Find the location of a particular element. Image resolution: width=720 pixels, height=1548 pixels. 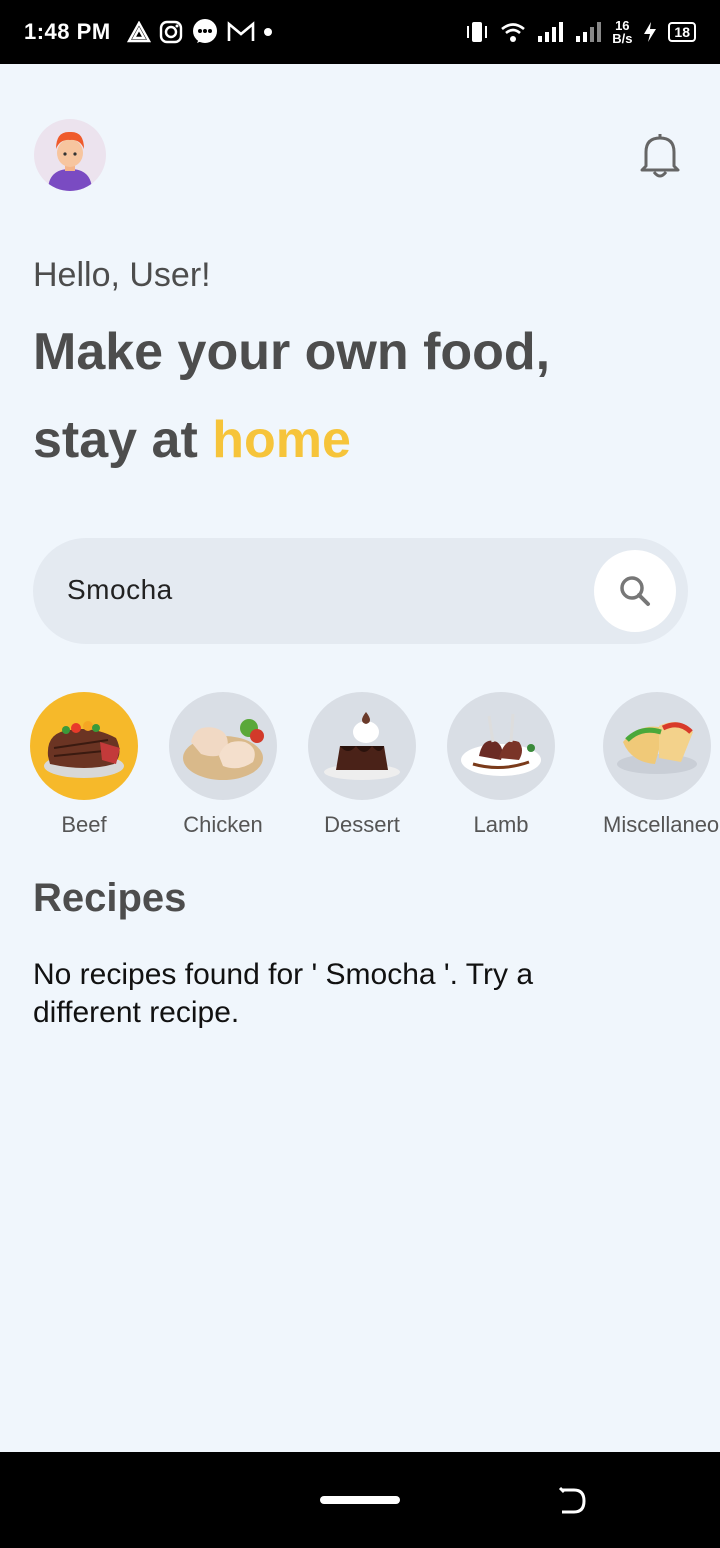

headline-accent: home is located at coordinates (281, 440).